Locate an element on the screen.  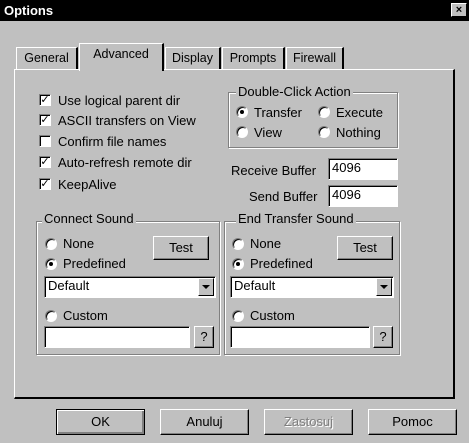
close-button: × is located at coordinates (459, 10).